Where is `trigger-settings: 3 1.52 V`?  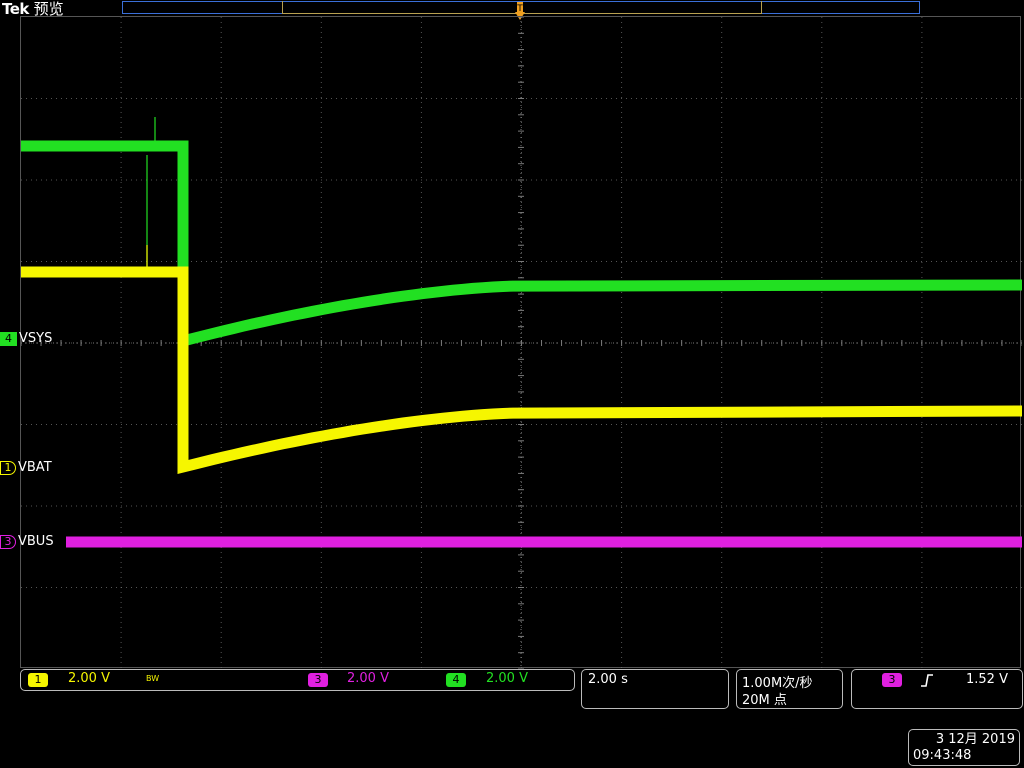
trigger-settings: 3 1.52 V is located at coordinates (937, 689).